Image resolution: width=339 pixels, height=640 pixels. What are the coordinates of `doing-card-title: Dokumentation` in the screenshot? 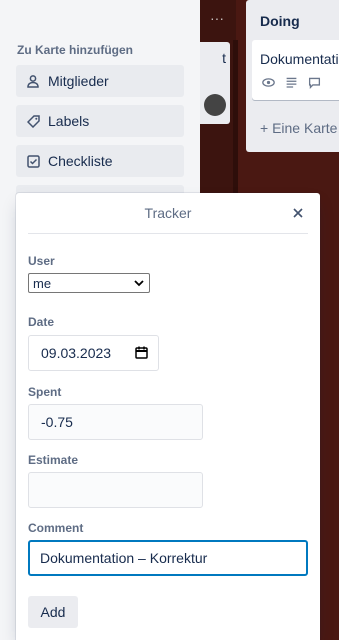 It's located at (299, 59).